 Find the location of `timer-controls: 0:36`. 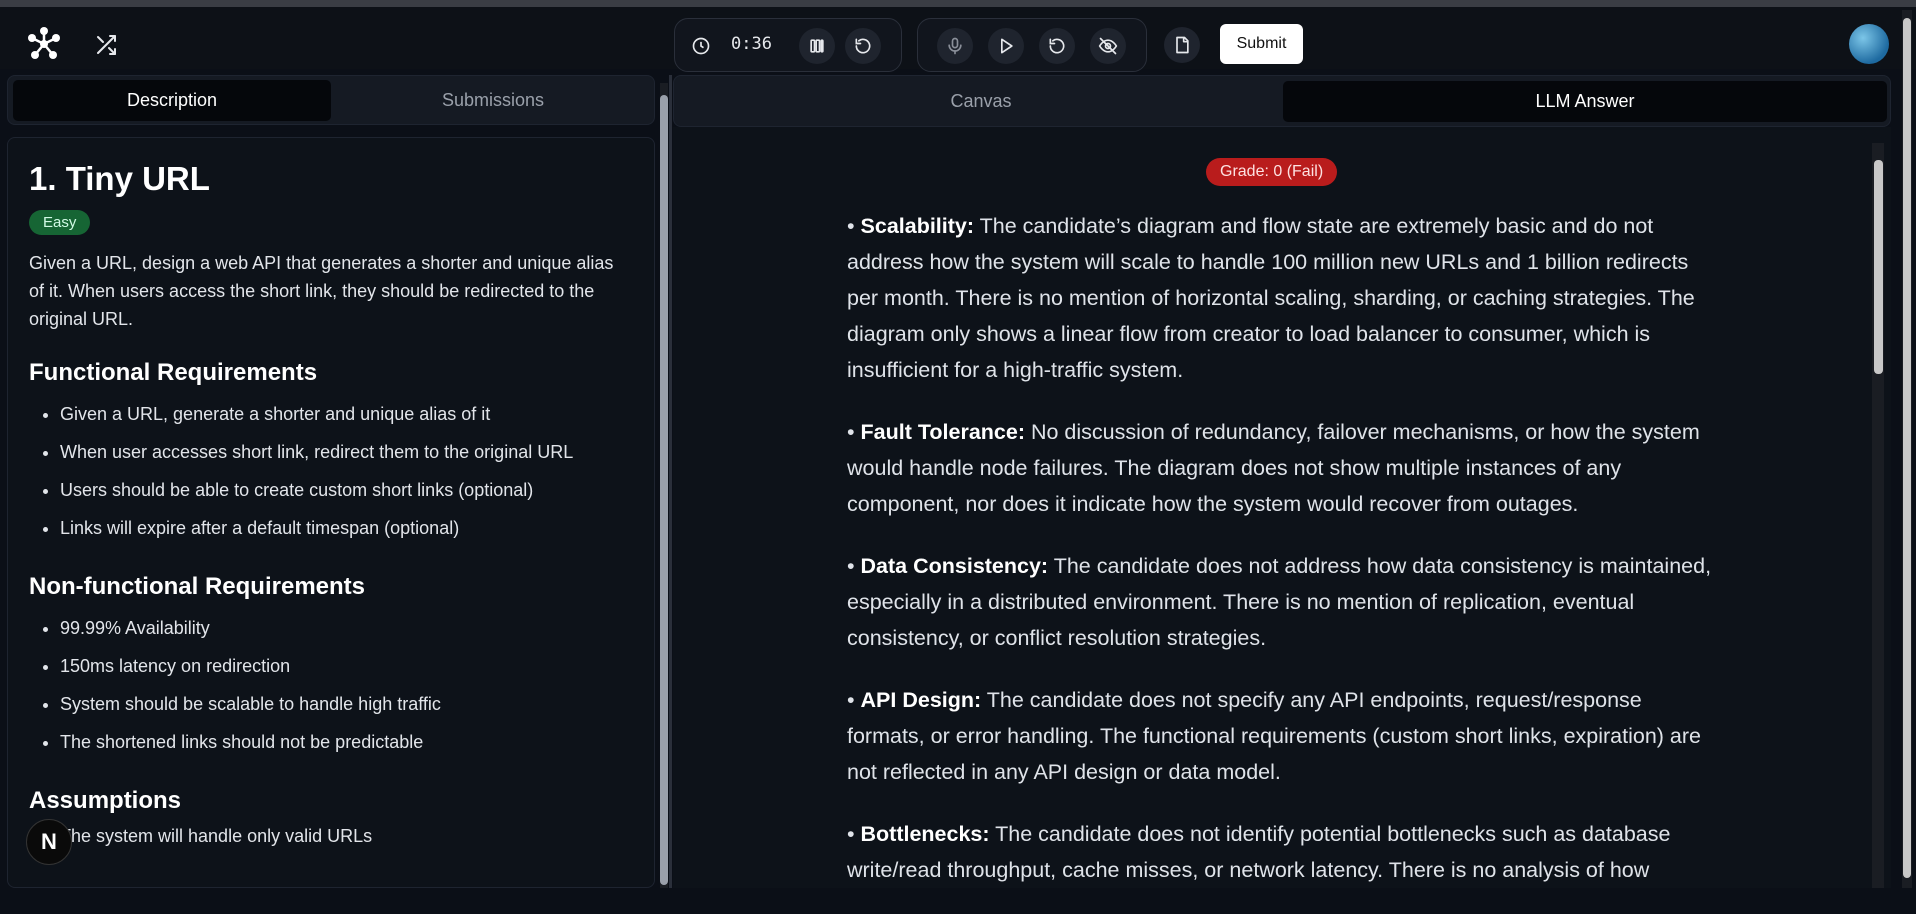

timer-controls: 0:36 is located at coordinates (788, 45).